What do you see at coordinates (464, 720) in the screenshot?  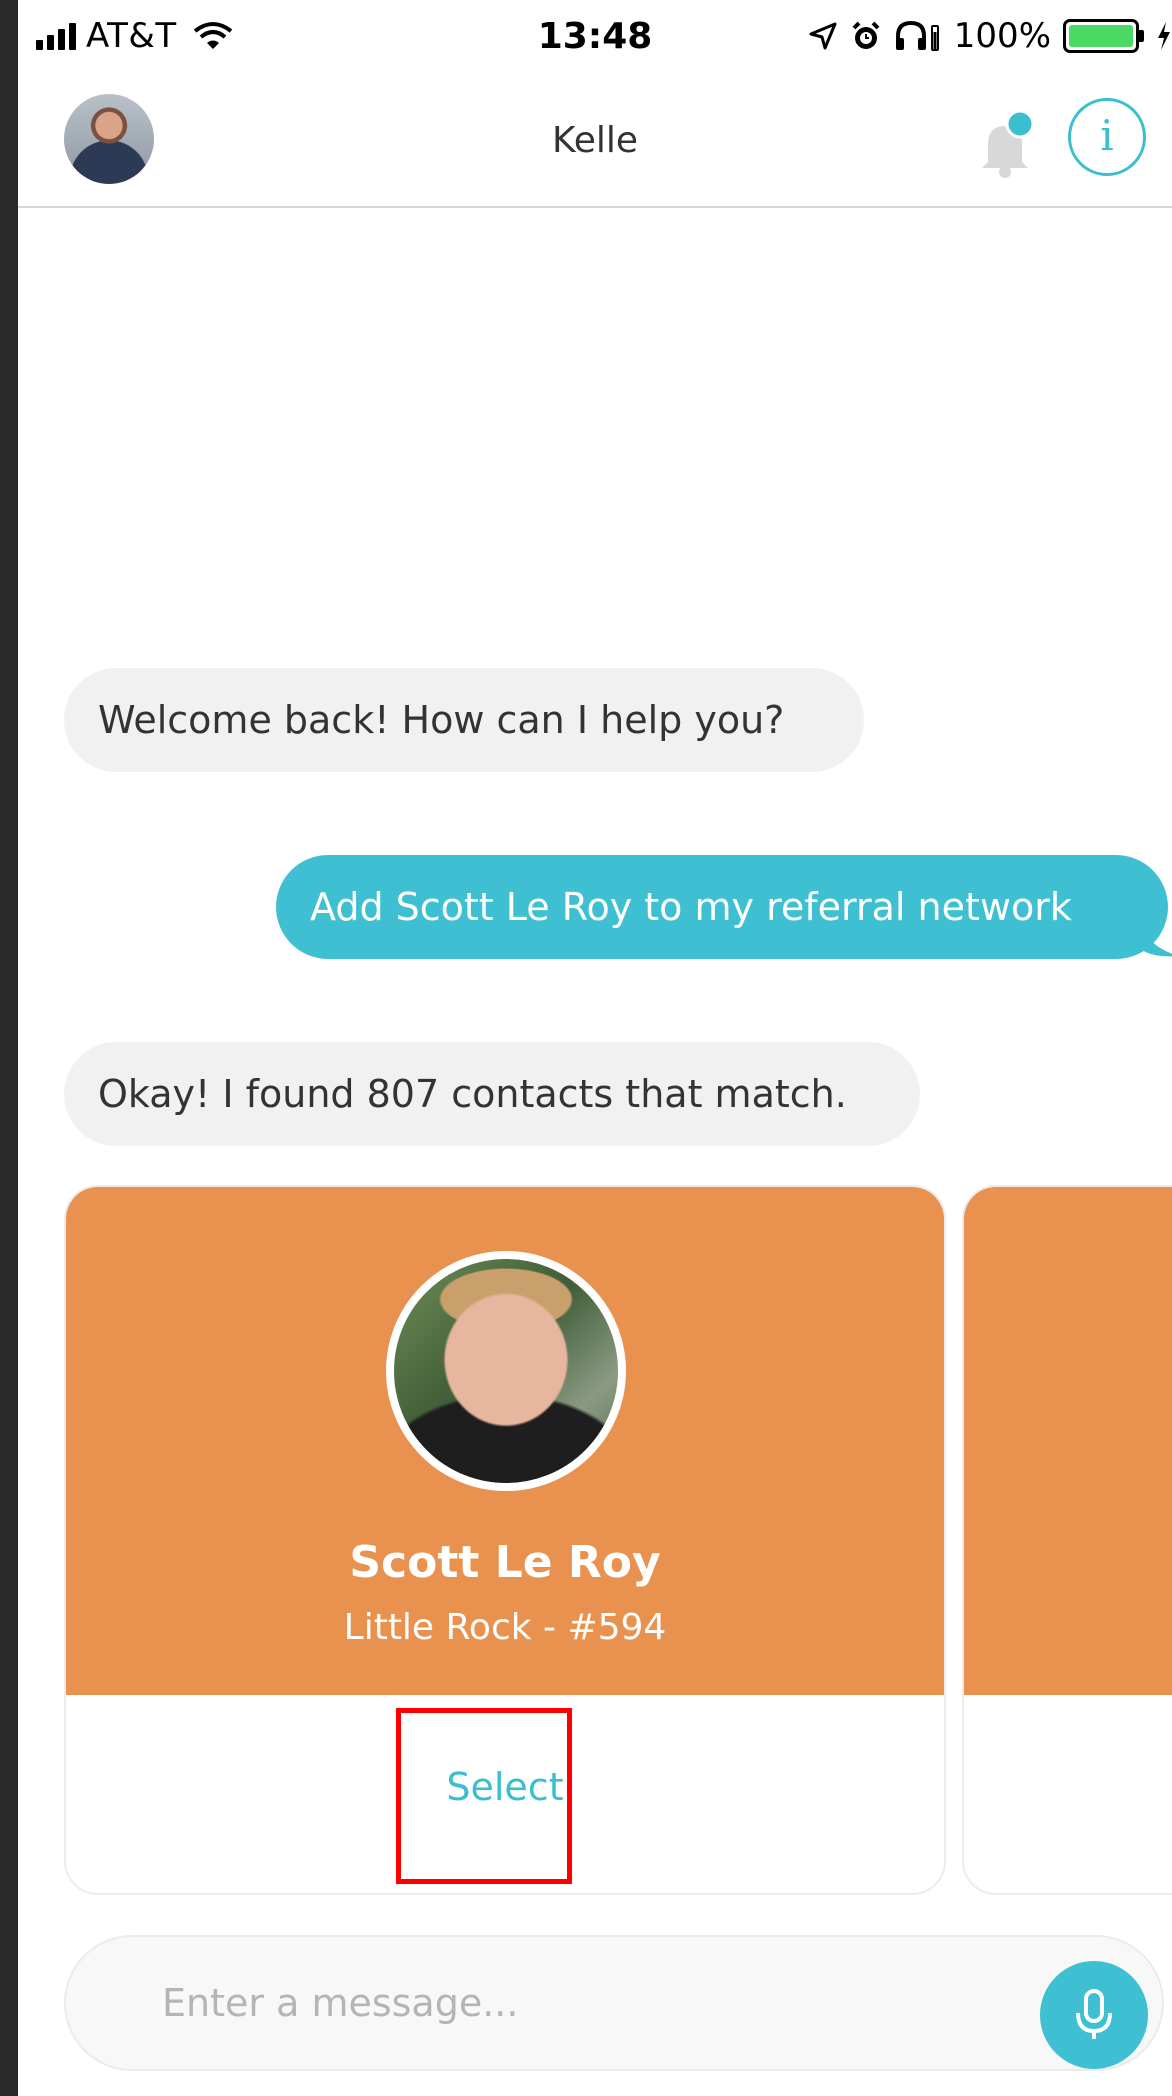 I see `bot-message: Welcome back! How can I help you?` at bounding box center [464, 720].